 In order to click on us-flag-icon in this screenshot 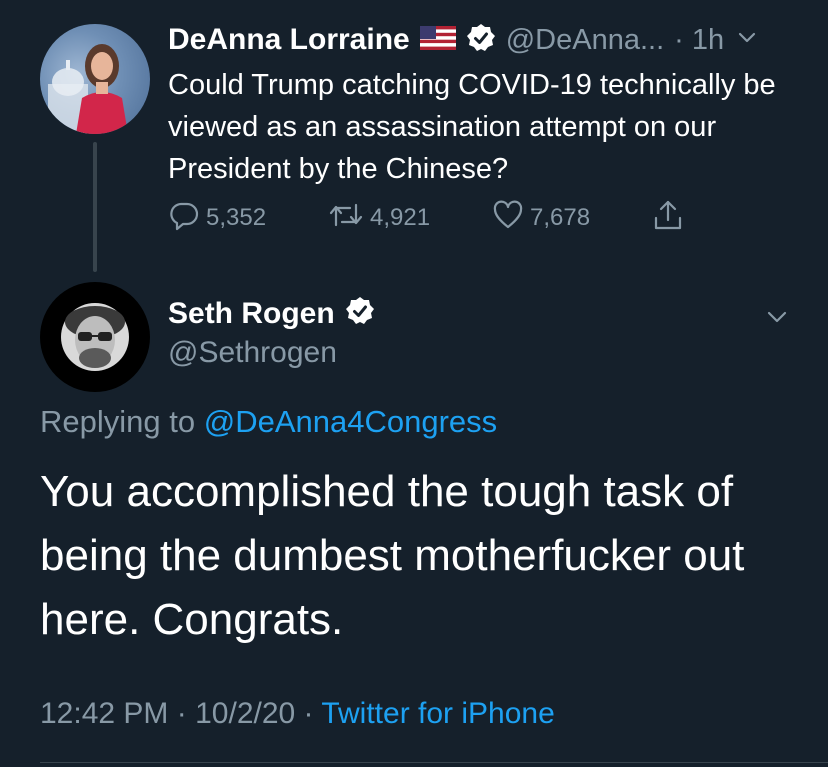, I will do `click(437, 40)`.